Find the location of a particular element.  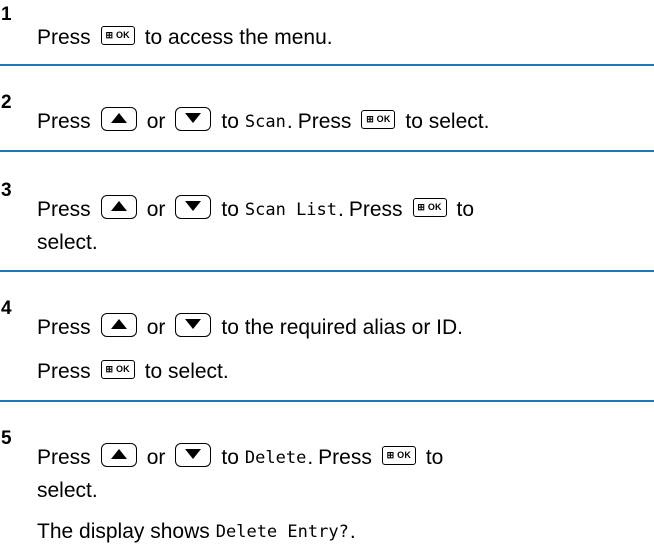

step-5-line-3: The display shows Delete Entry?. is located at coordinates (196, 532).